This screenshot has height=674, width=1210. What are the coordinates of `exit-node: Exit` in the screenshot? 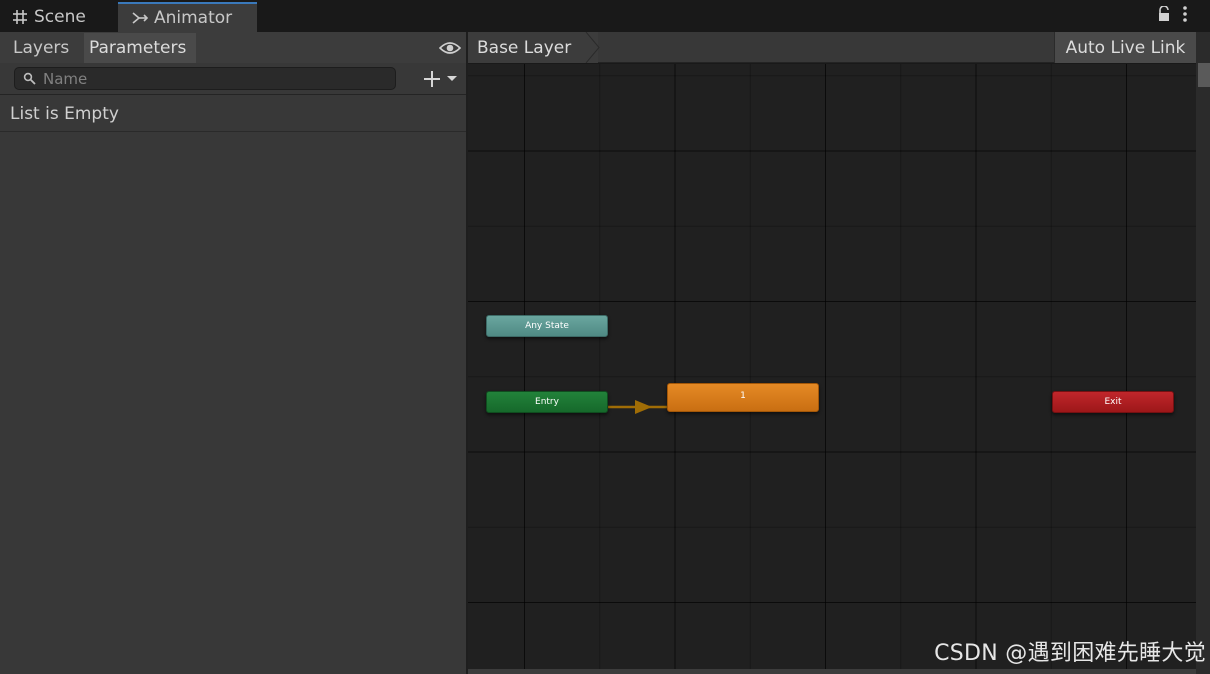 It's located at (1113, 402).